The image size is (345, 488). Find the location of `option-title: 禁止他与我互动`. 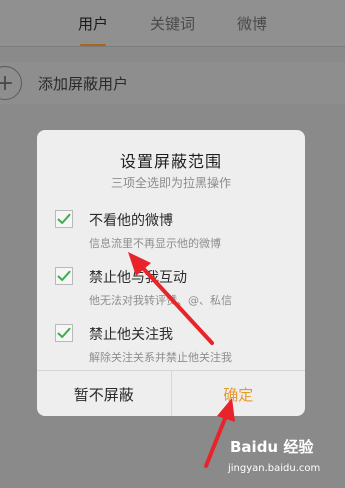

option-title: 禁止他与我互动 is located at coordinates (138, 278).